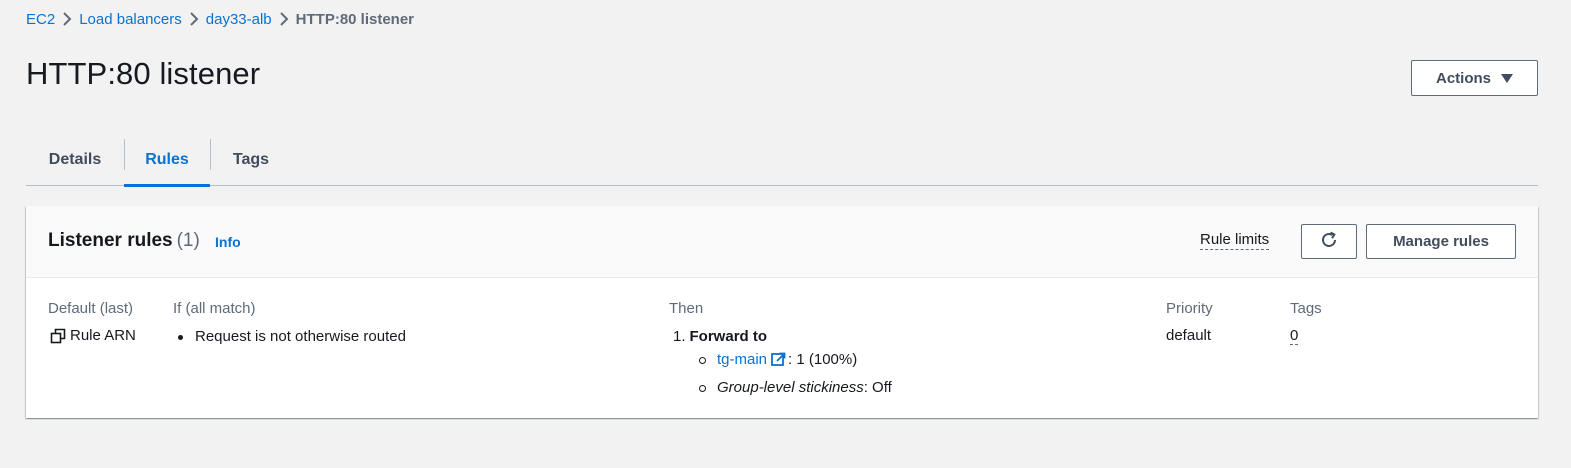  Describe the element at coordinates (1463, 78) in the screenshot. I see `actions-button-label: Actions` at that location.